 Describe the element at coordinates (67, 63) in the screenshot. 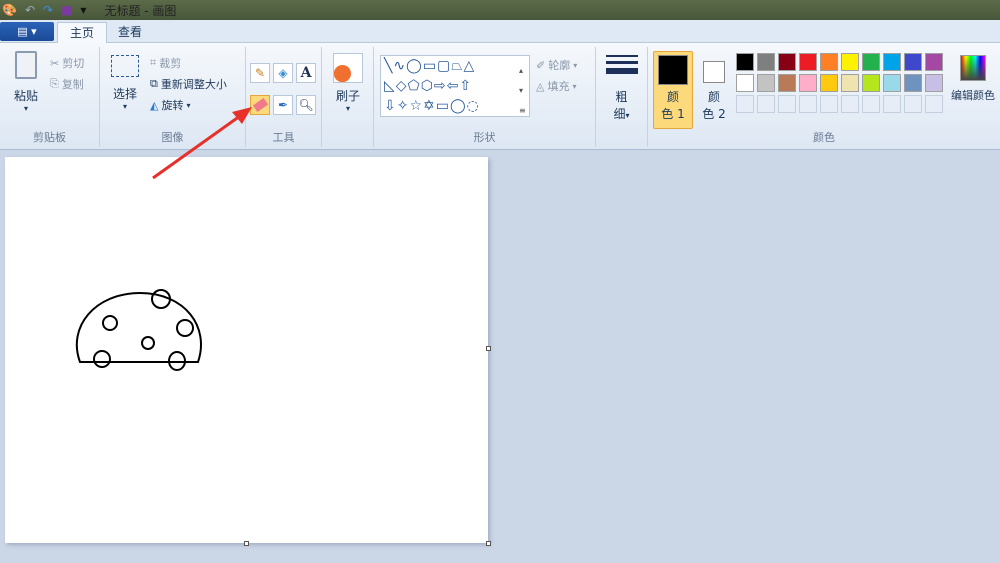

I see `cut-button: ✂ 剪切` at that location.